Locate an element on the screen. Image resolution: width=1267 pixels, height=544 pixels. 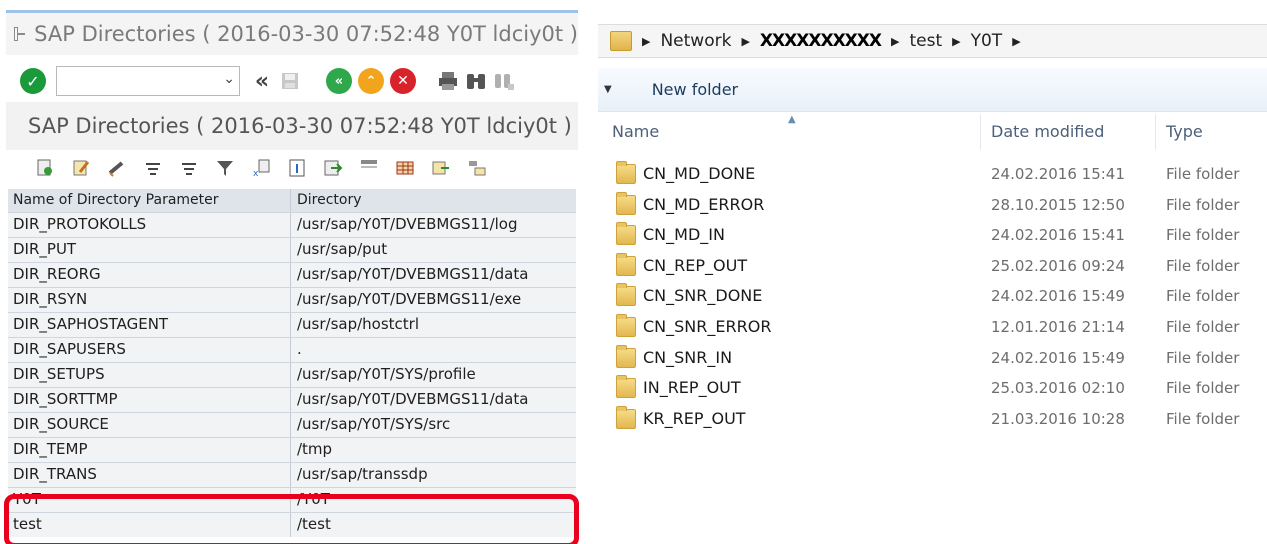
folder-name: CN_REP_OUT is located at coordinates (695, 265).